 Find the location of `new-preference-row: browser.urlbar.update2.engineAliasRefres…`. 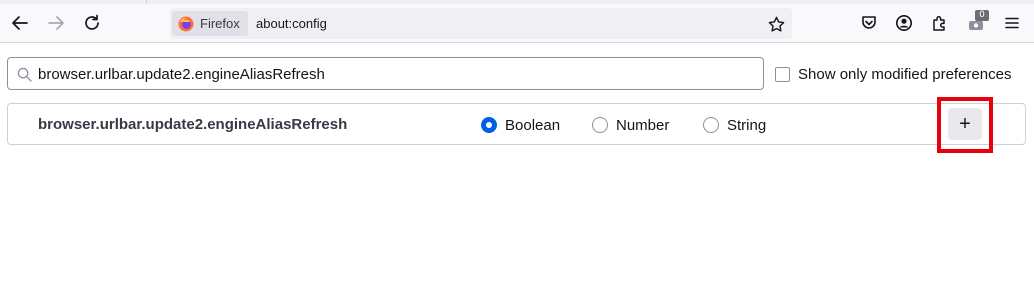

new-preference-row: browser.urlbar.update2.engineAliasRefres… is located at coordinates (516, 124).